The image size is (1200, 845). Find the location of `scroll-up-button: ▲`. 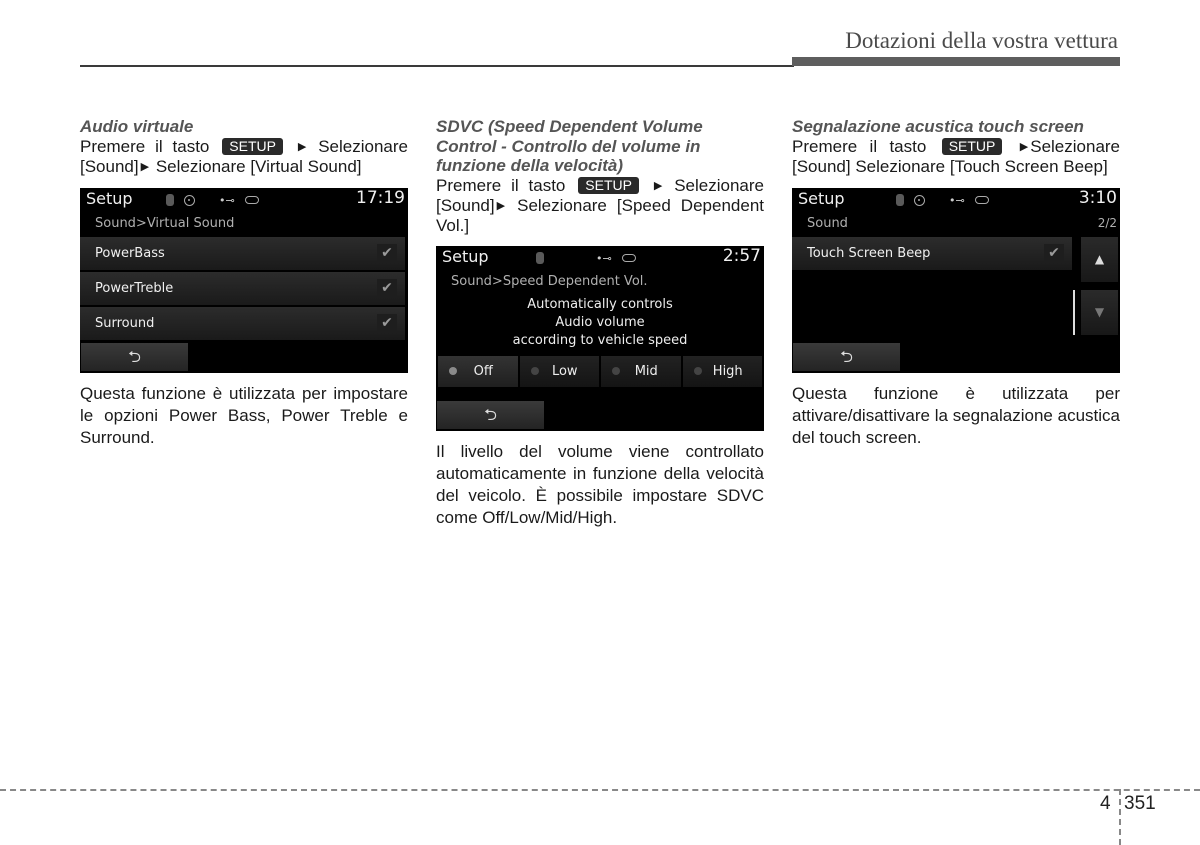

scroll-up-button: ▲ is located at coordinates (1099, 259).